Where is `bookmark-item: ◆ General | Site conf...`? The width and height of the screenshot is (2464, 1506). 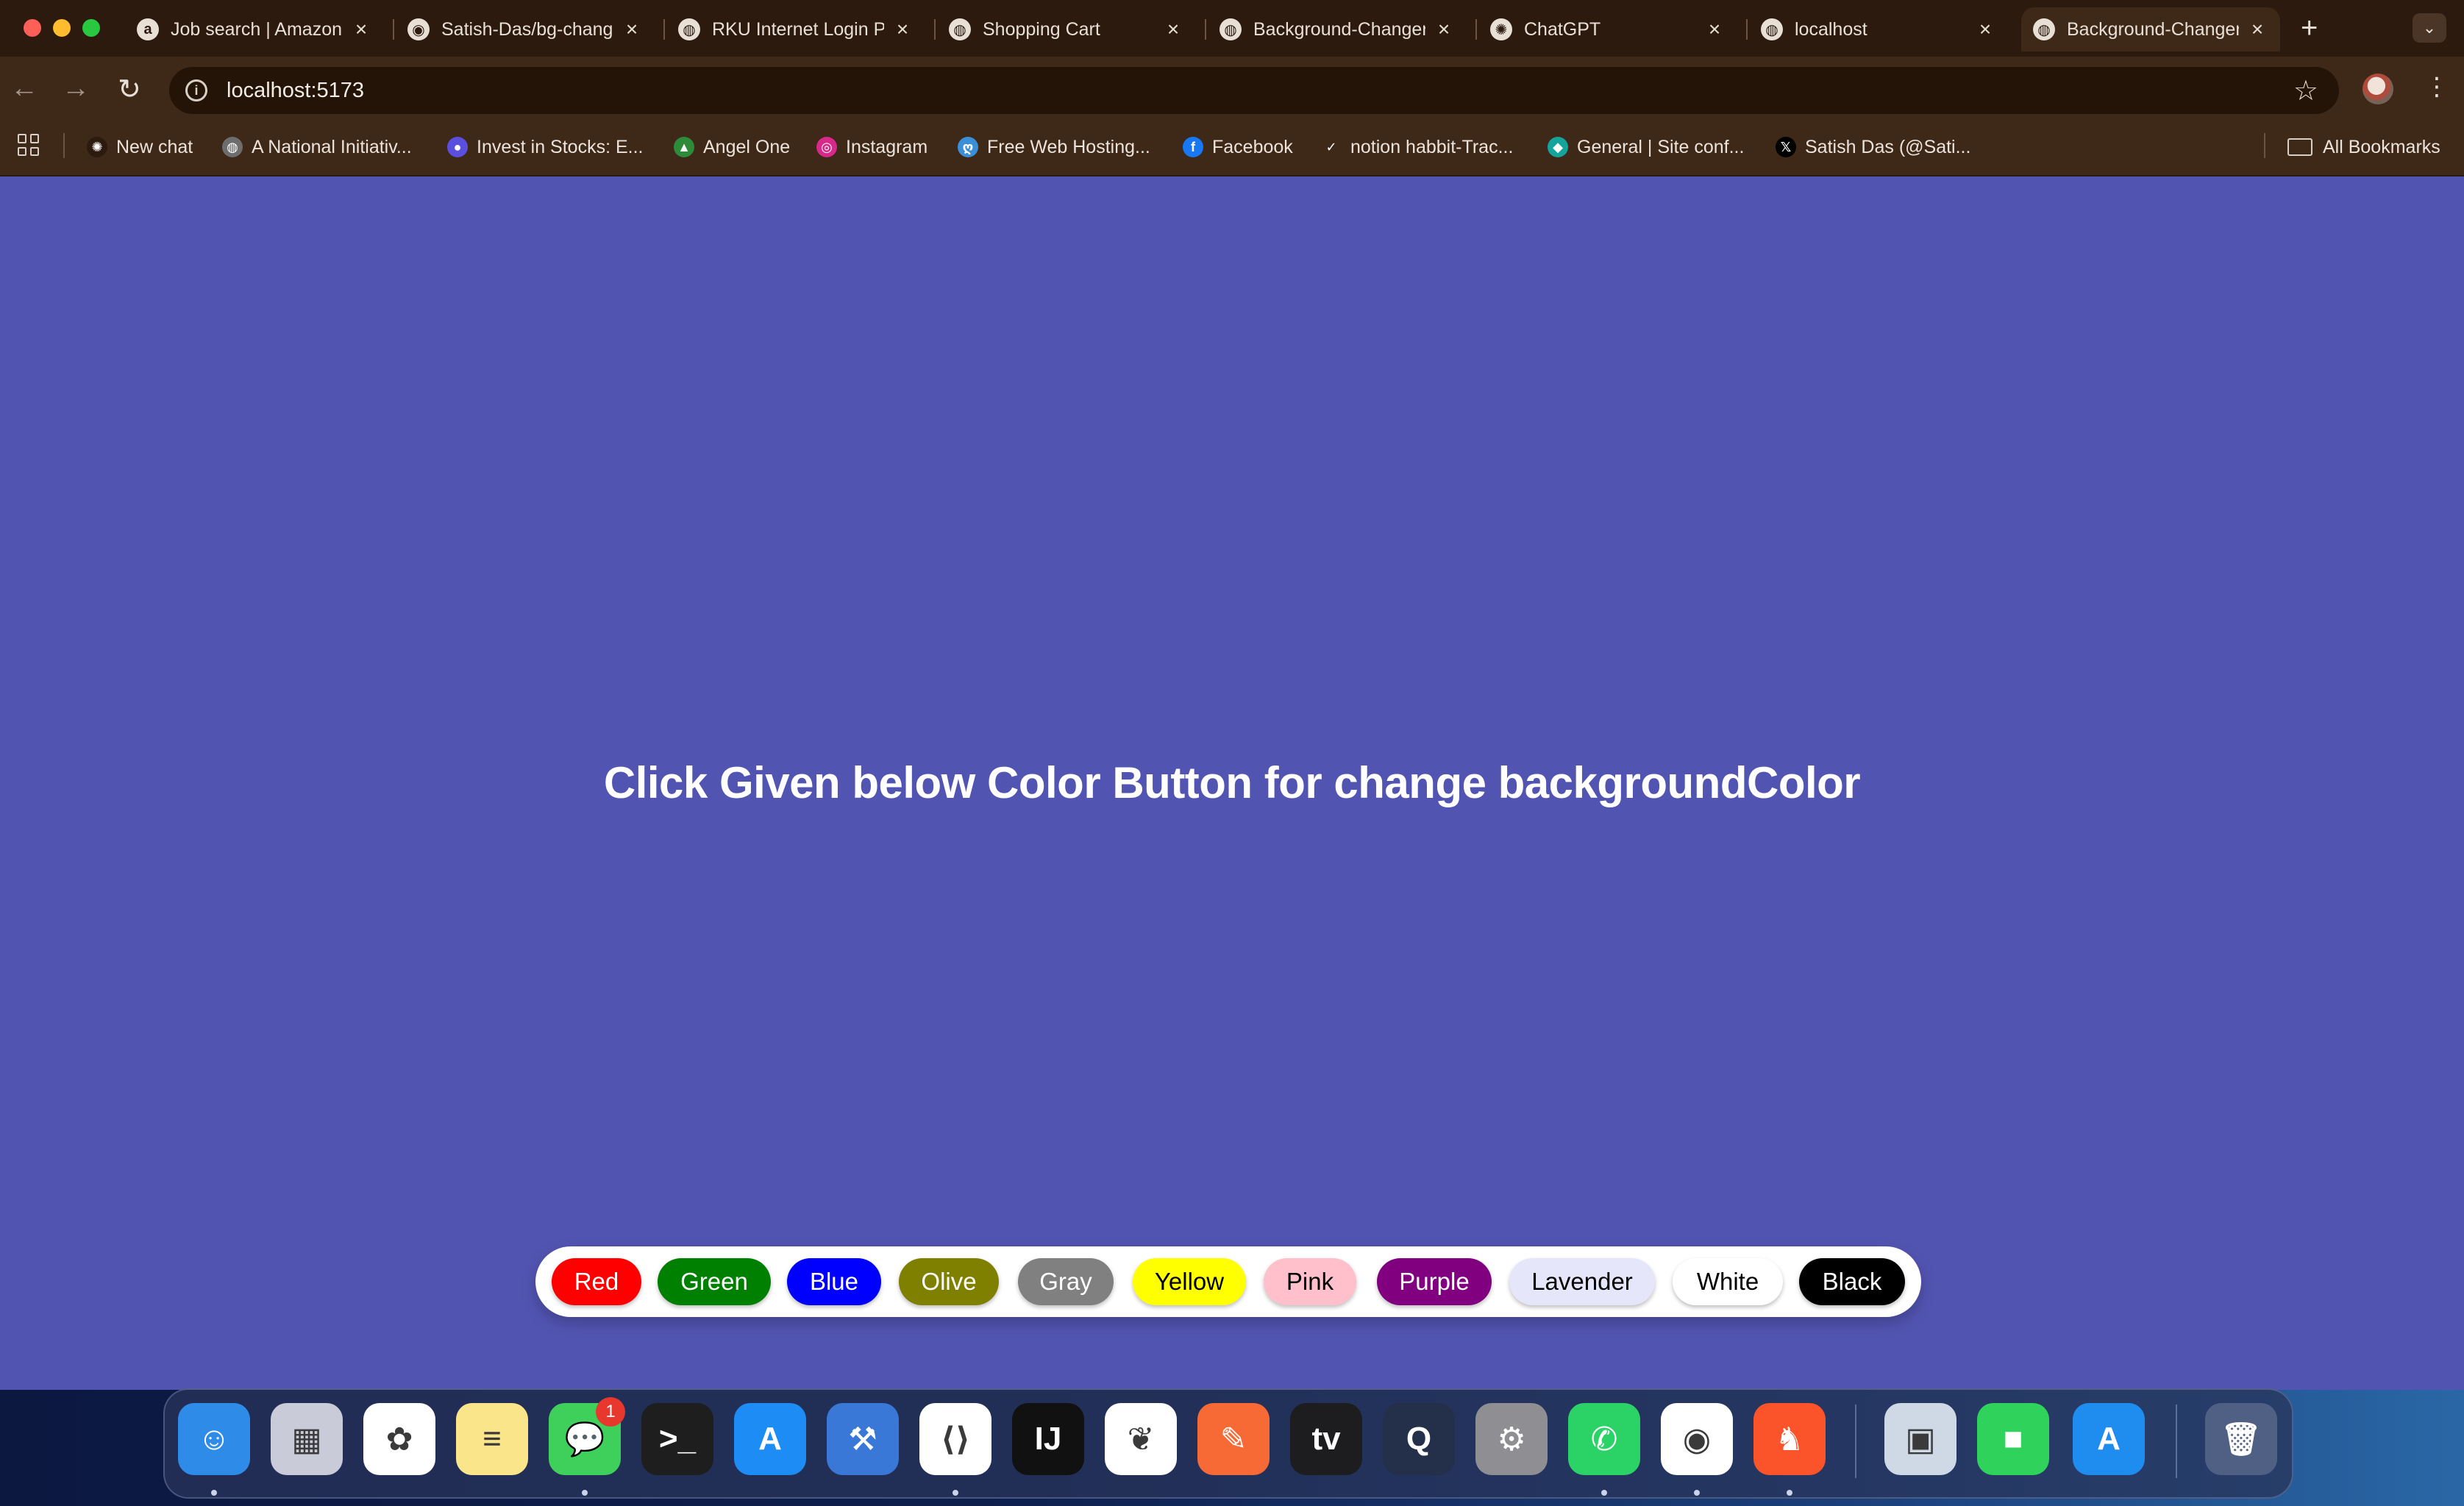 bookmark-item: ◆ General | Site conf... is located at coordinates (1646, 147).